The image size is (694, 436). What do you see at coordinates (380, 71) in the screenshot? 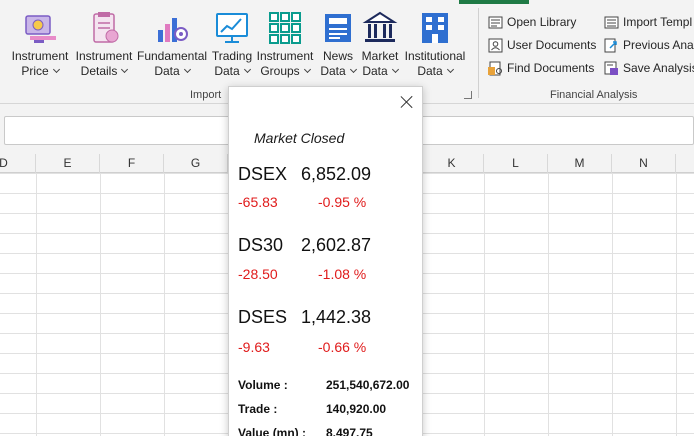
I see `market-data-label-2: Data` at bounding box center [380, 71].